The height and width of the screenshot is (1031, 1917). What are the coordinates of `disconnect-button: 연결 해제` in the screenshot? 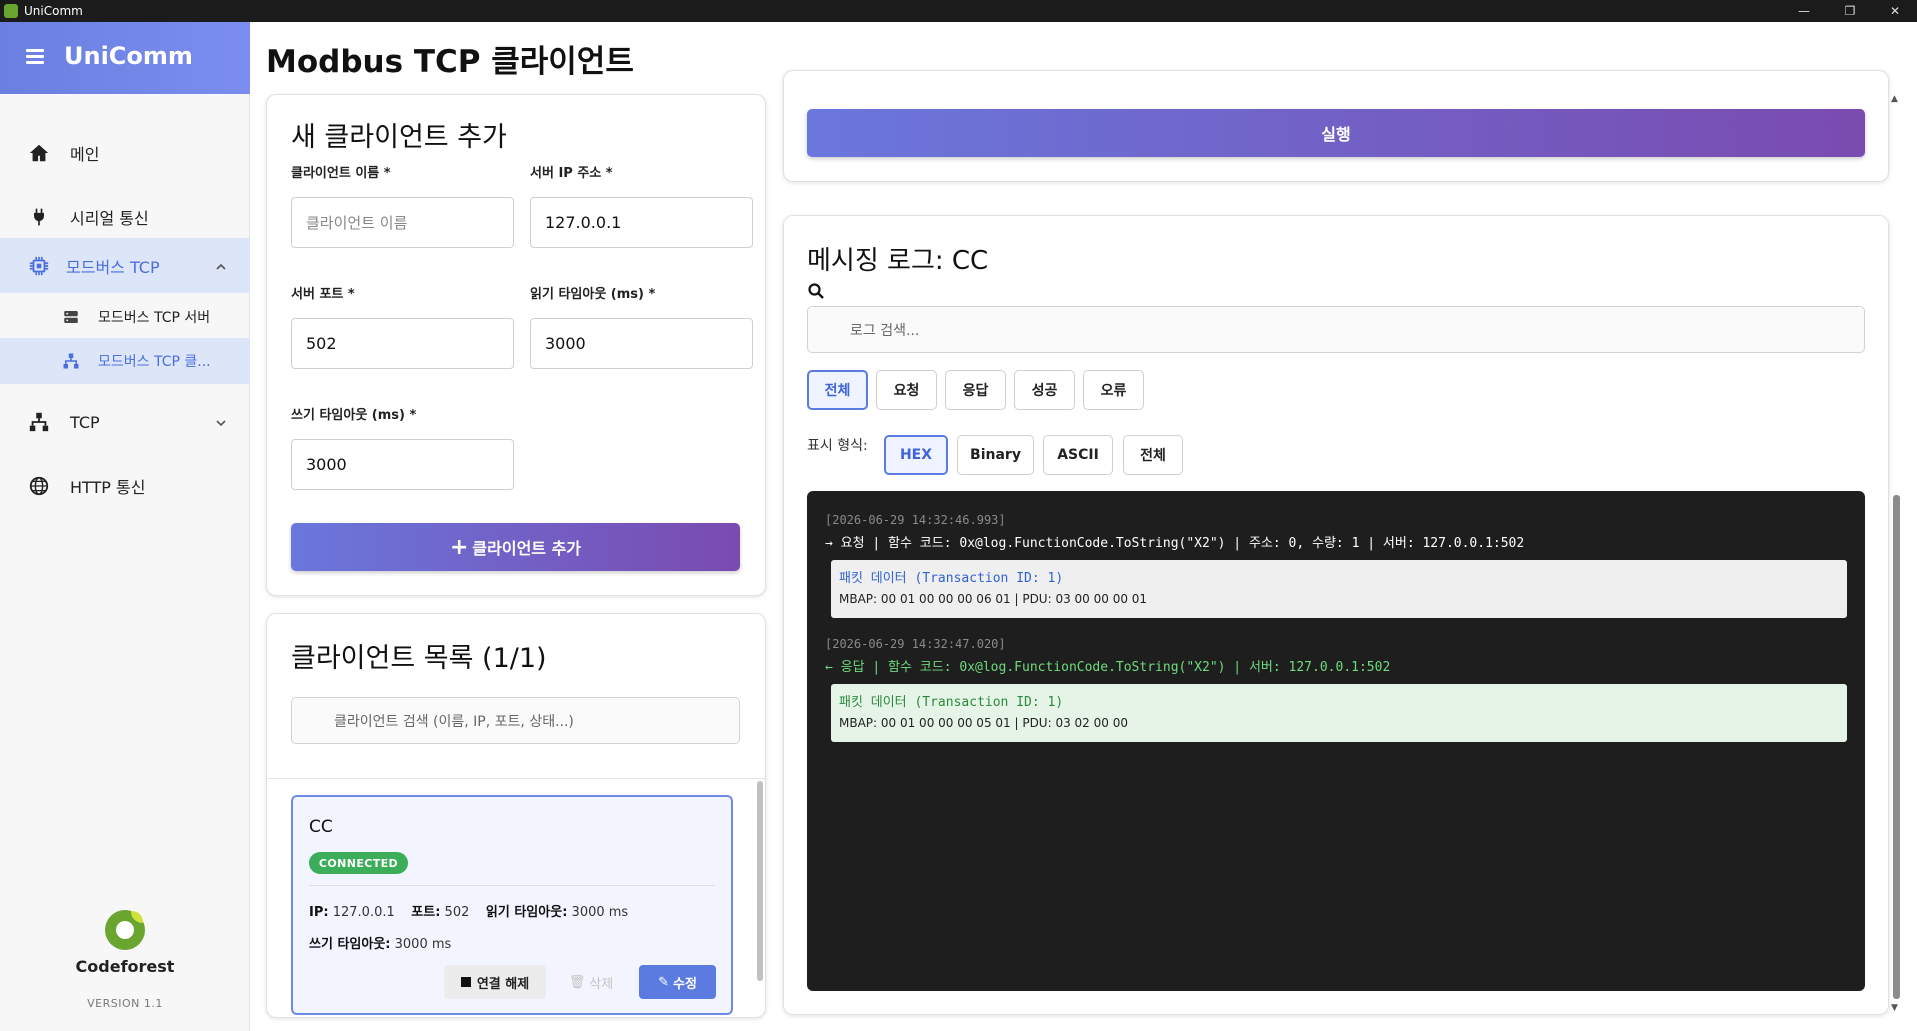 It's located at (495, 982).